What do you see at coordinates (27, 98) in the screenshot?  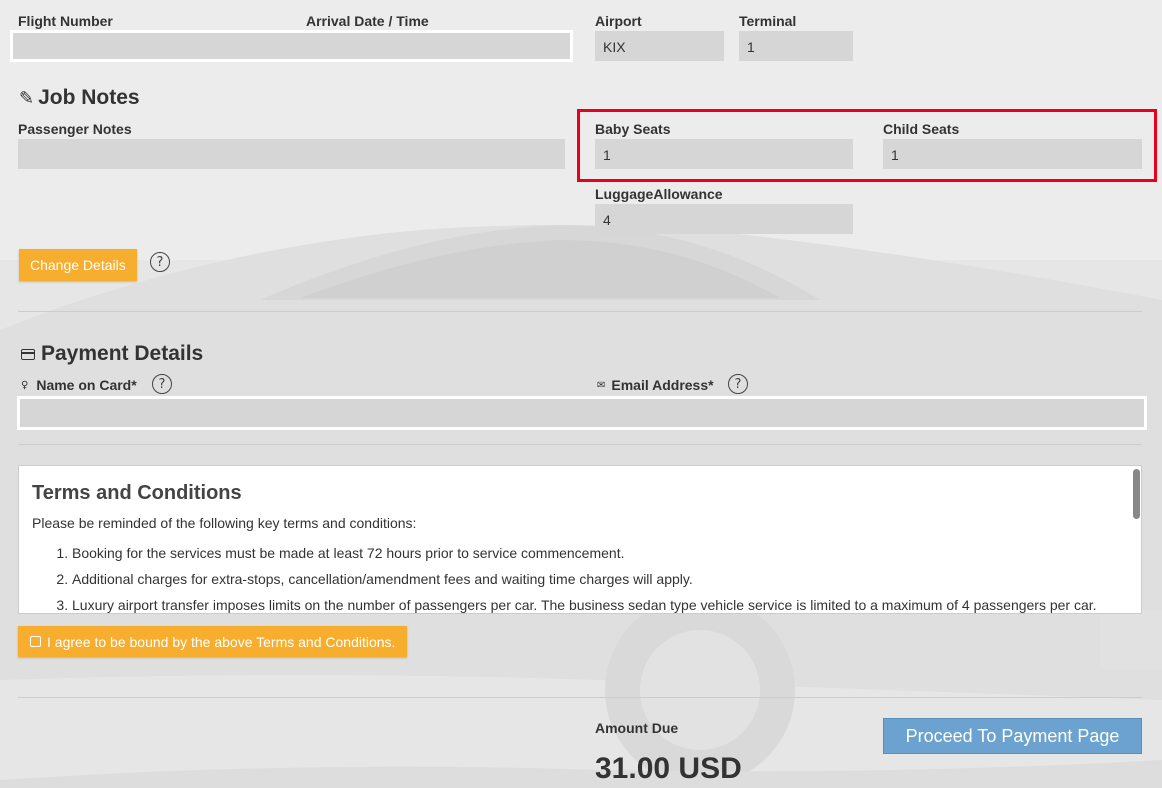 I see `edit-icon: ✎` at bounding box center [27, 98].